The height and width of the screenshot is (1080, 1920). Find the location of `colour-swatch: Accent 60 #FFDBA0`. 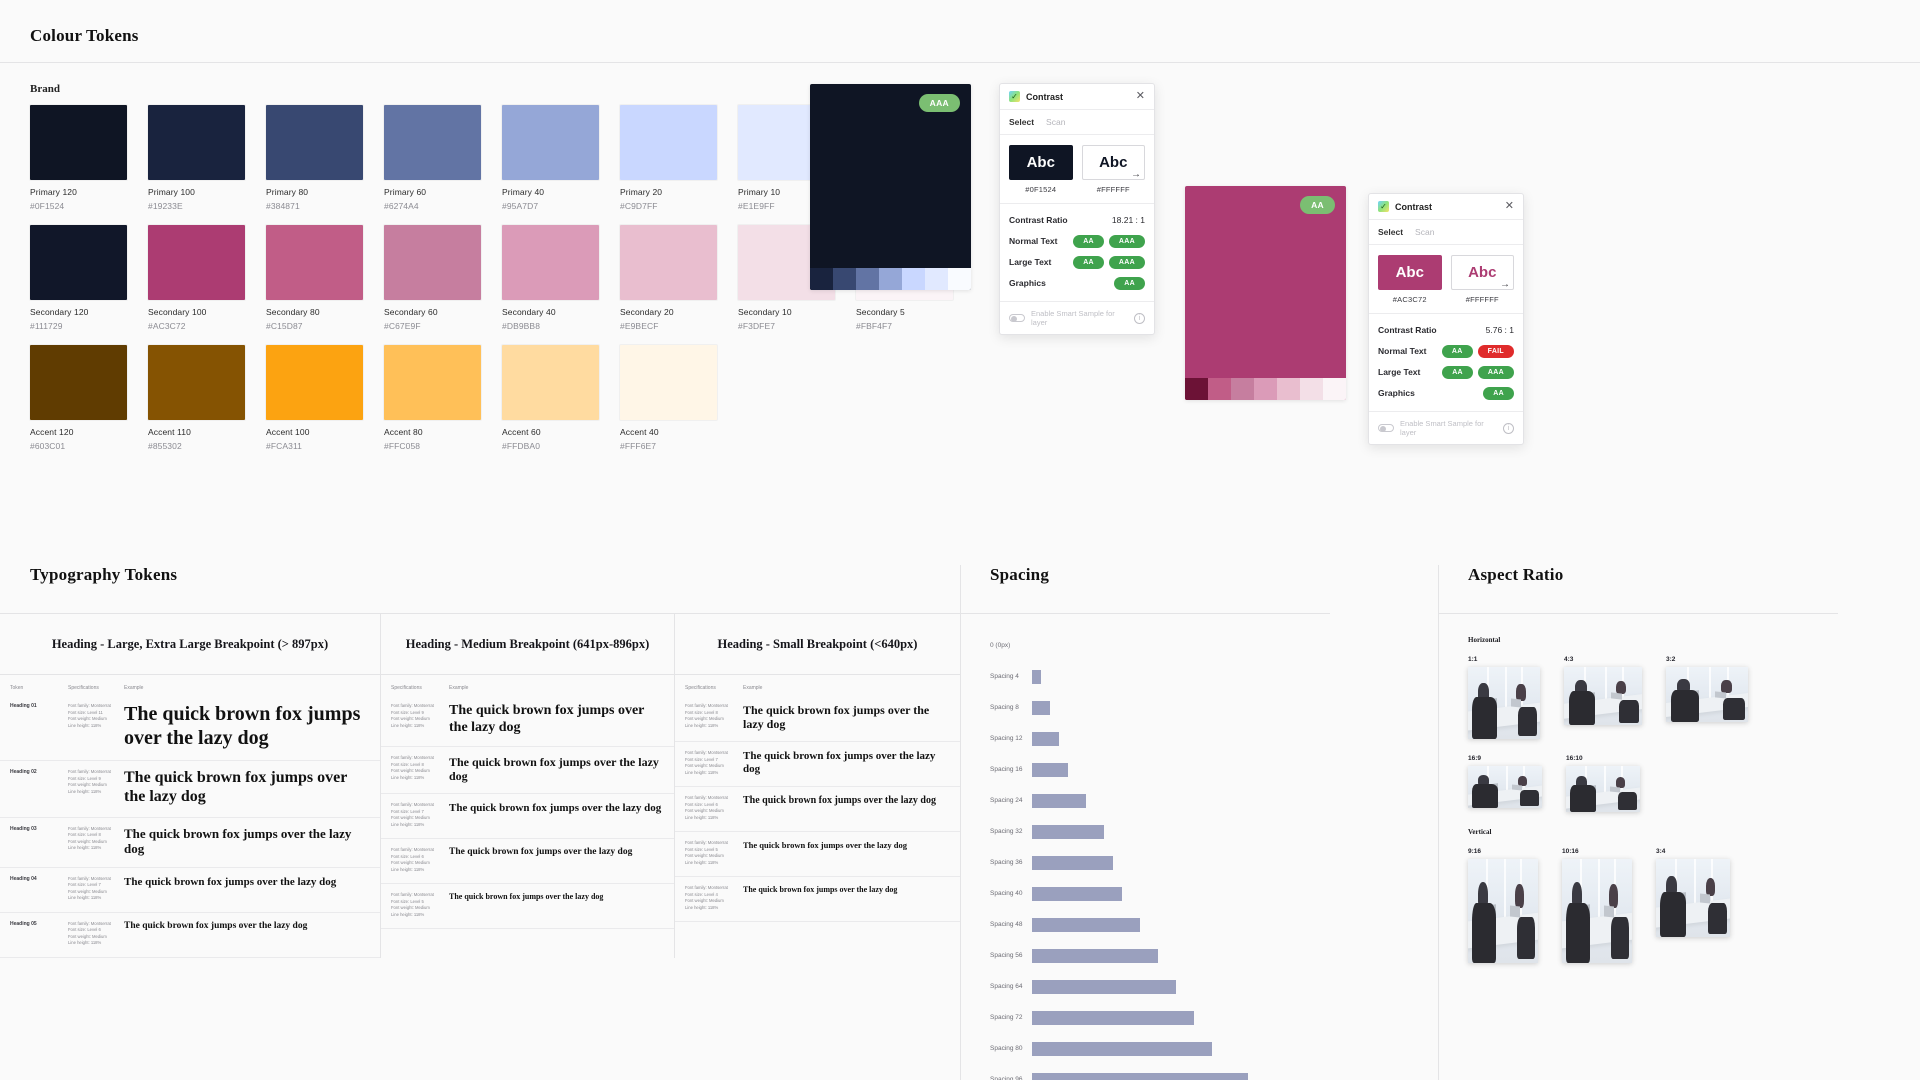

colour-swatch: Accent 60 #FFDBA0 is located at coordinates (550, 398).